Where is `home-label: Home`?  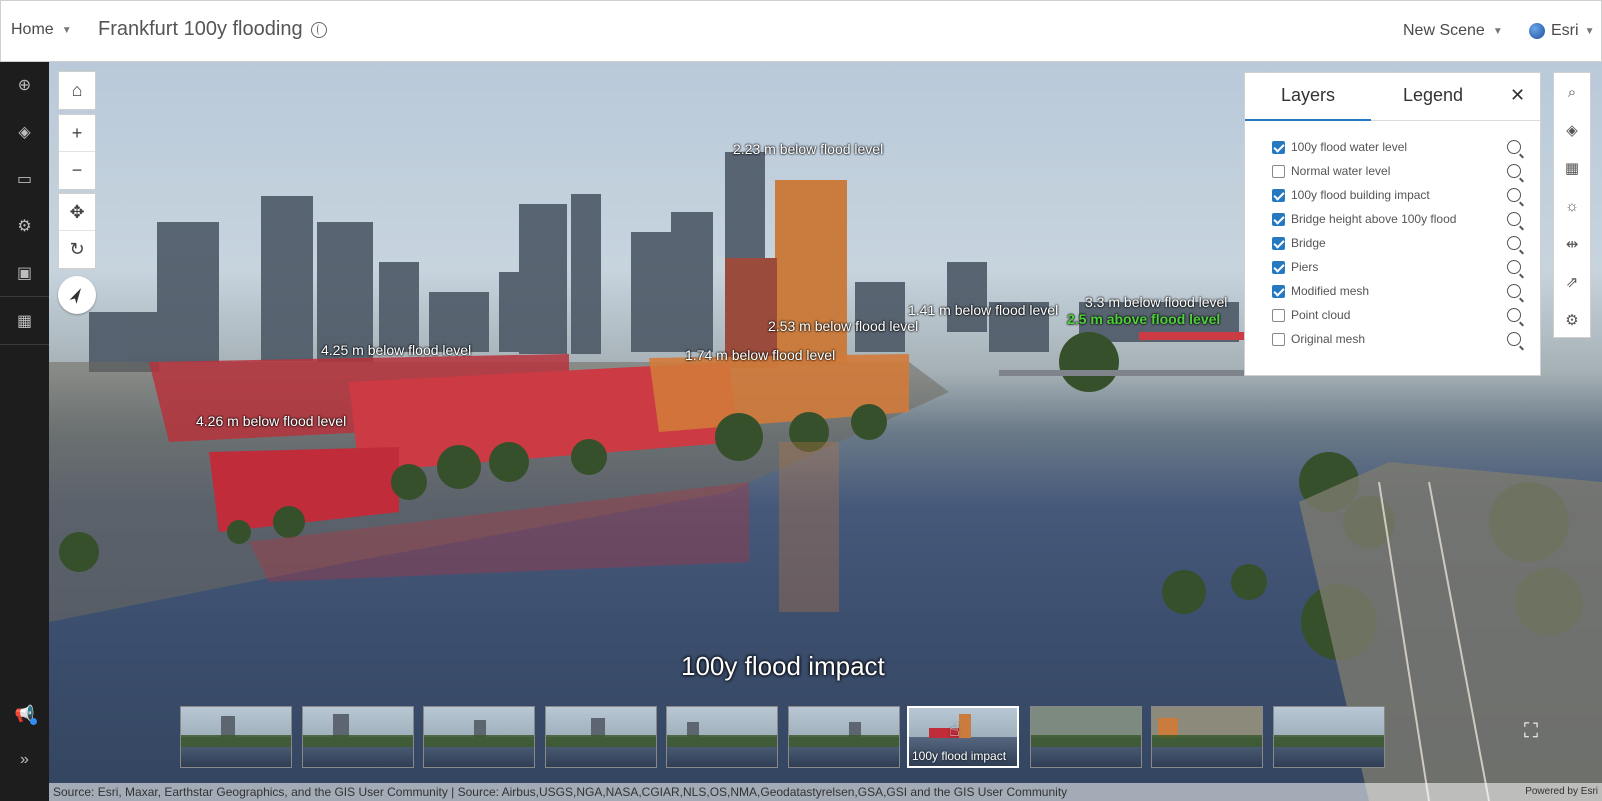
home-label: Home is located at coordinates (32, 29).